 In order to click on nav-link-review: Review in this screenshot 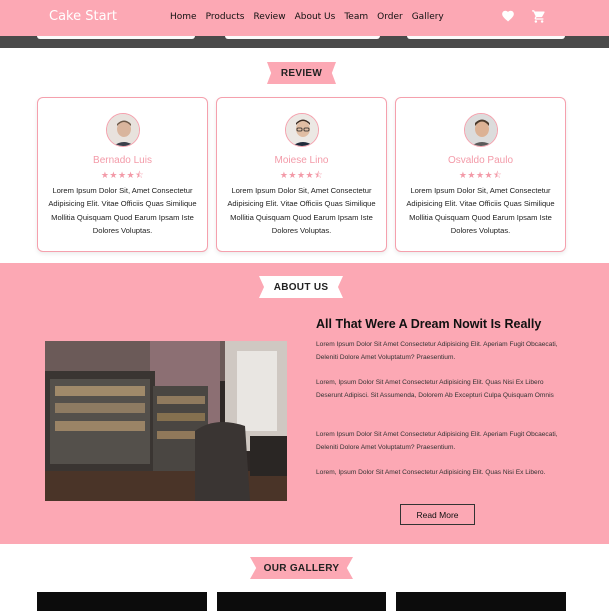, I will do `click(269, 17)`.